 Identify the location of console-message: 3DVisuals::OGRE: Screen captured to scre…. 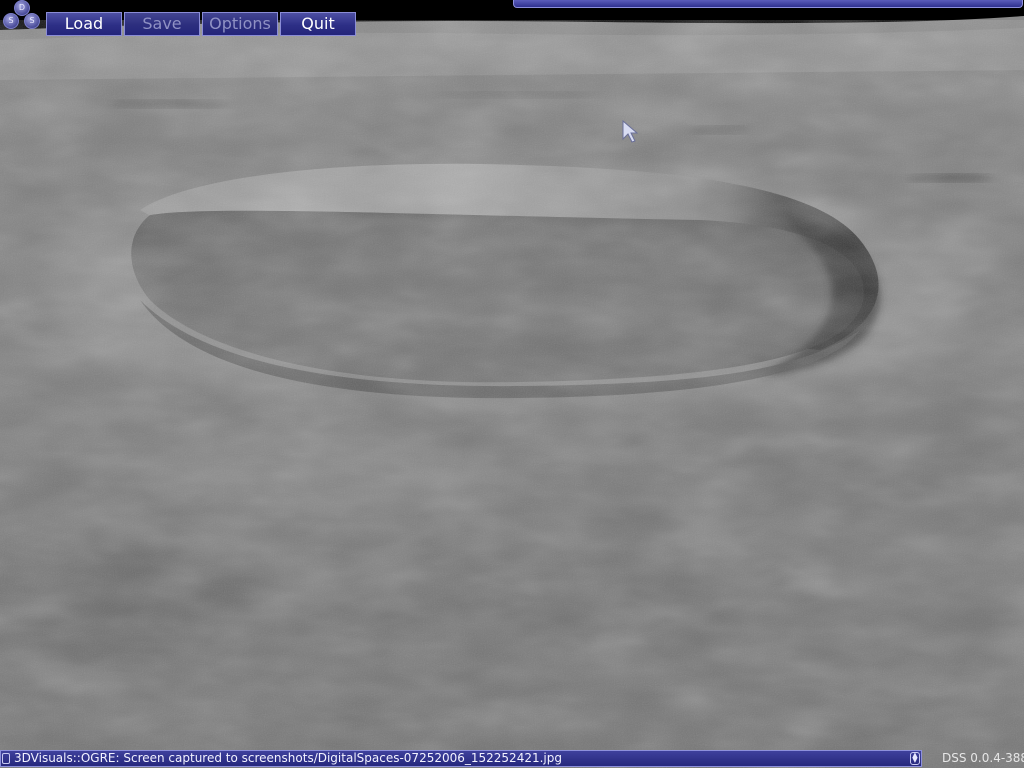
(288, 758).